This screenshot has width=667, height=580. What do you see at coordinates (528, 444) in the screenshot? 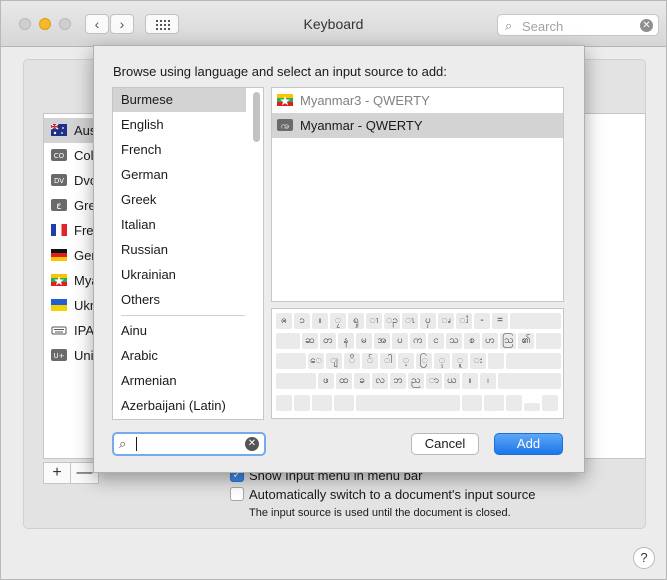
I see `add-button: Add` at bounding box center [528, 444].